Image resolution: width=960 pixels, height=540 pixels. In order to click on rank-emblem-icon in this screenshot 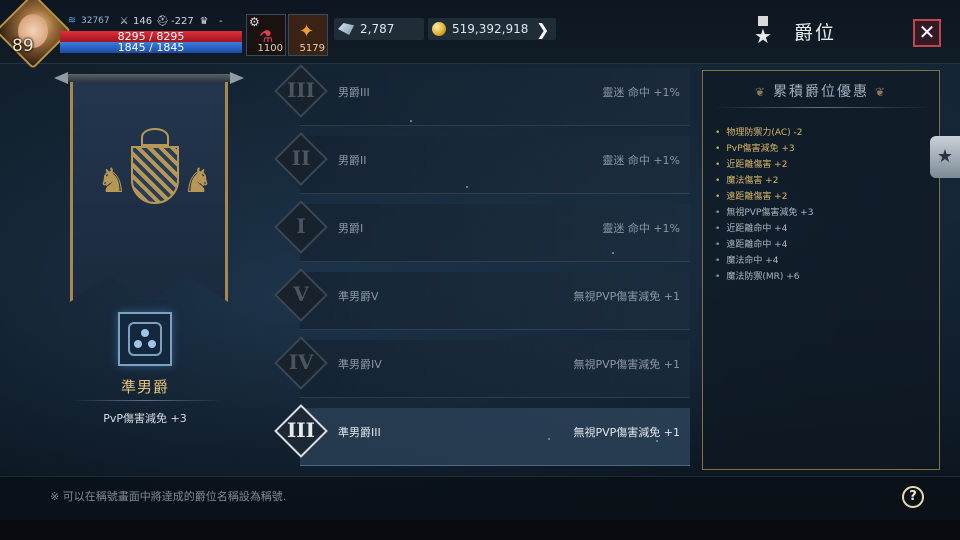, I will do `click(145, 339)`.